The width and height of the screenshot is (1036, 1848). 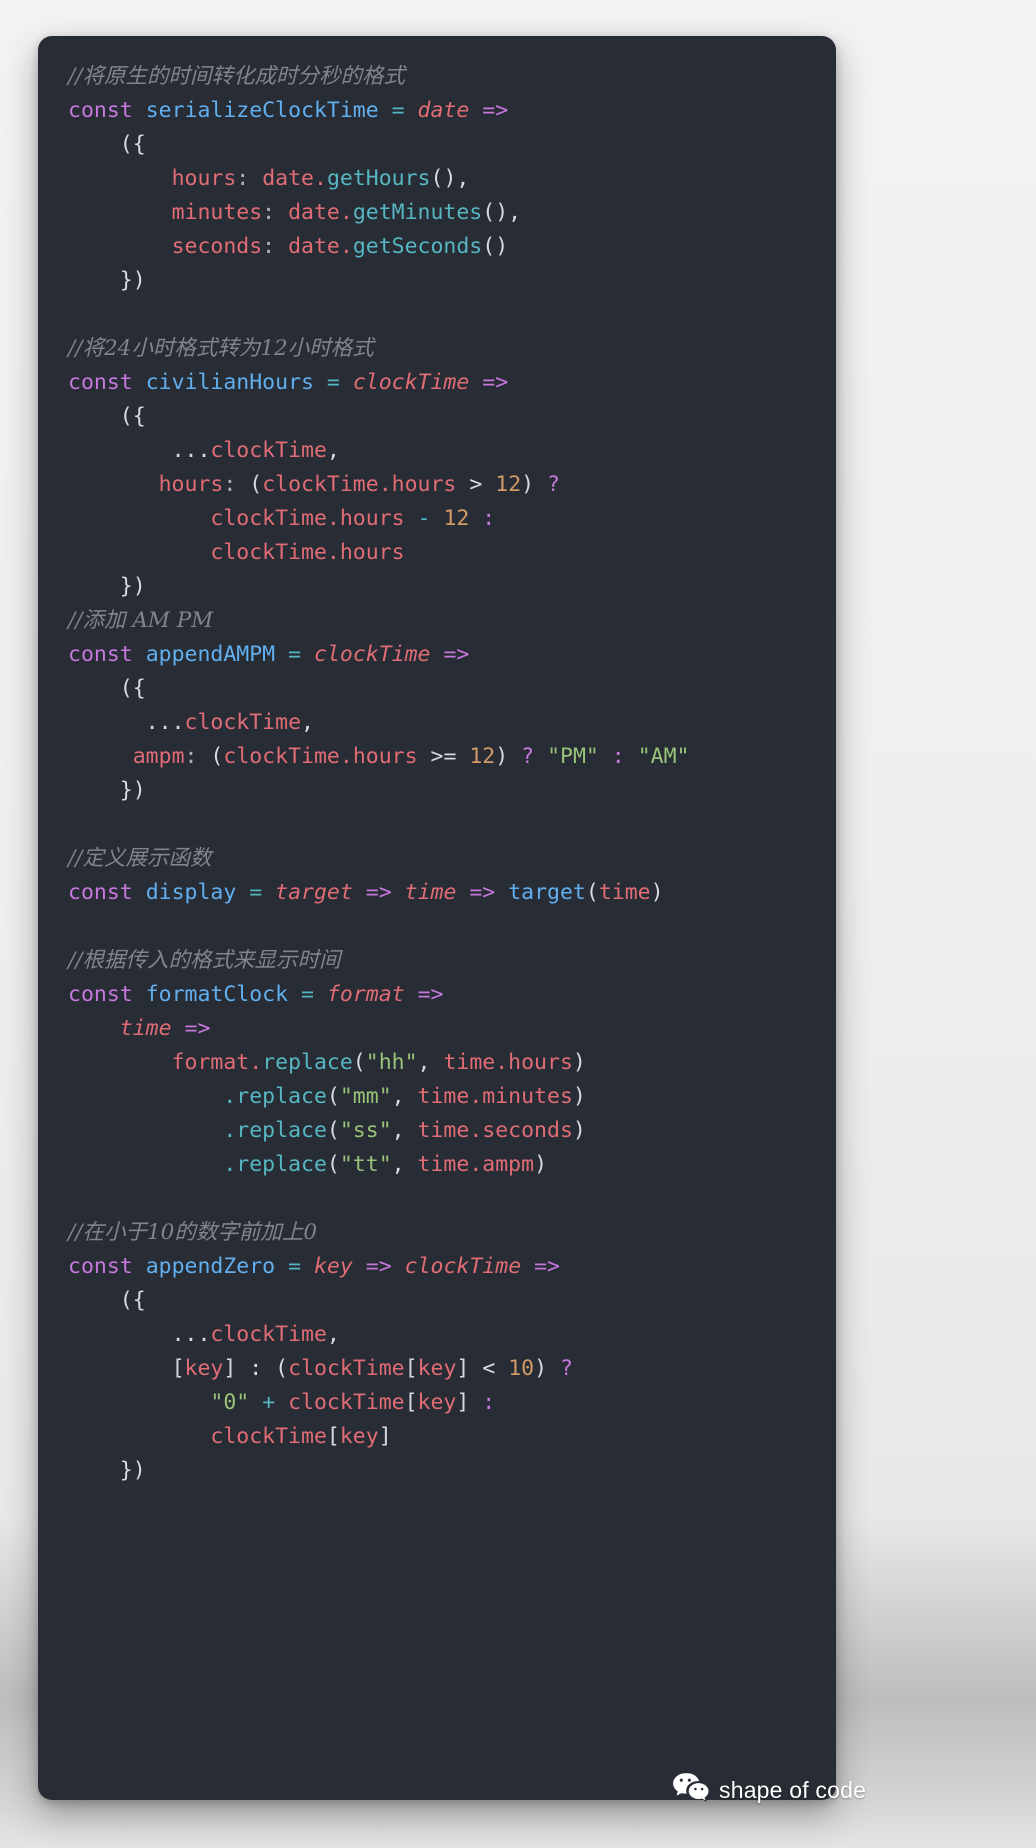 I want to click on code-line: [key] : (clockTime[key] < 10) ?, so click(x=448, y=1369).